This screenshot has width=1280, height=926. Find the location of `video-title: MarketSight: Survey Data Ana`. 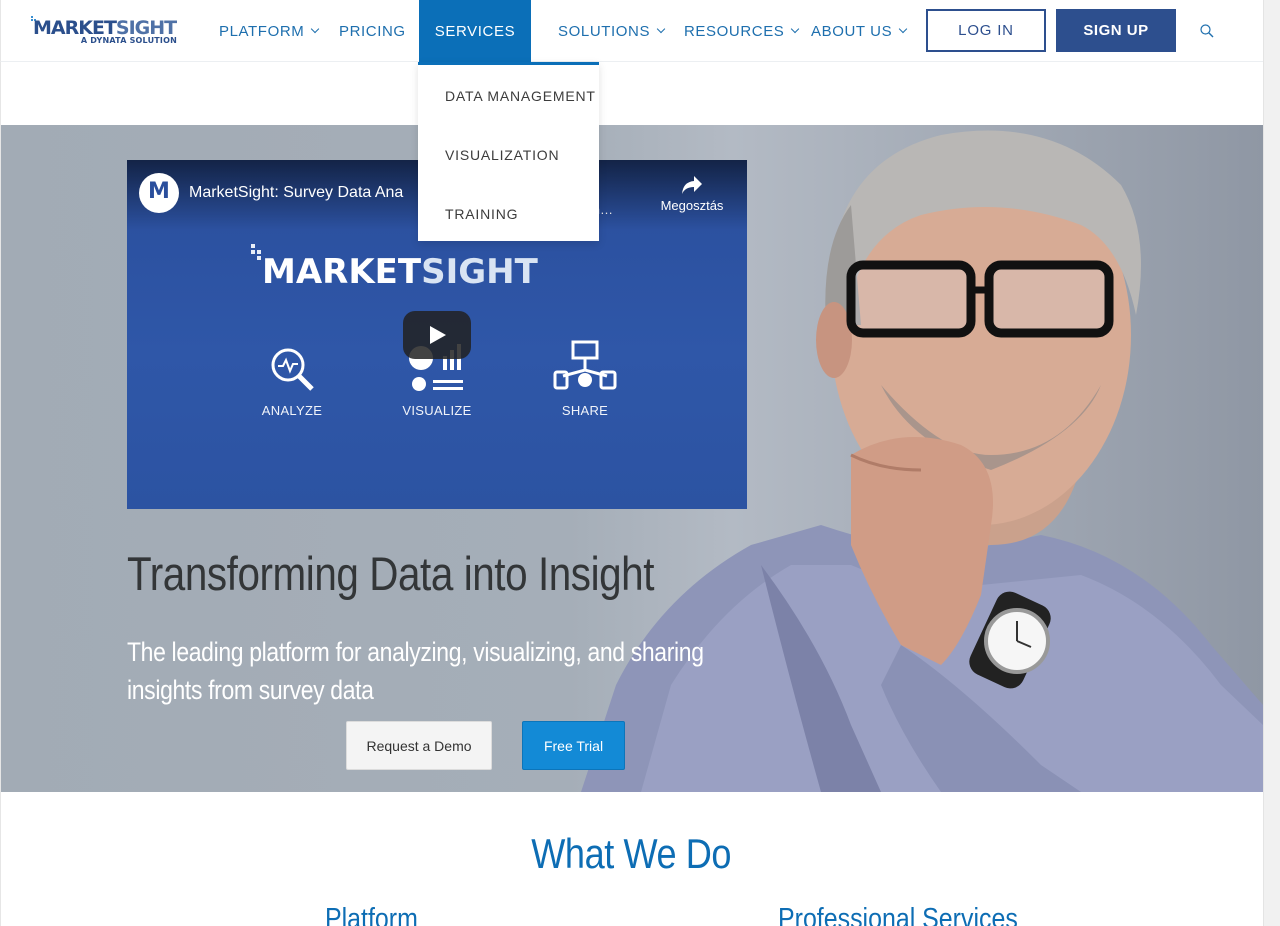

video-title: MarketSight: Survey Data Ana is located at coordinates (296, 193).